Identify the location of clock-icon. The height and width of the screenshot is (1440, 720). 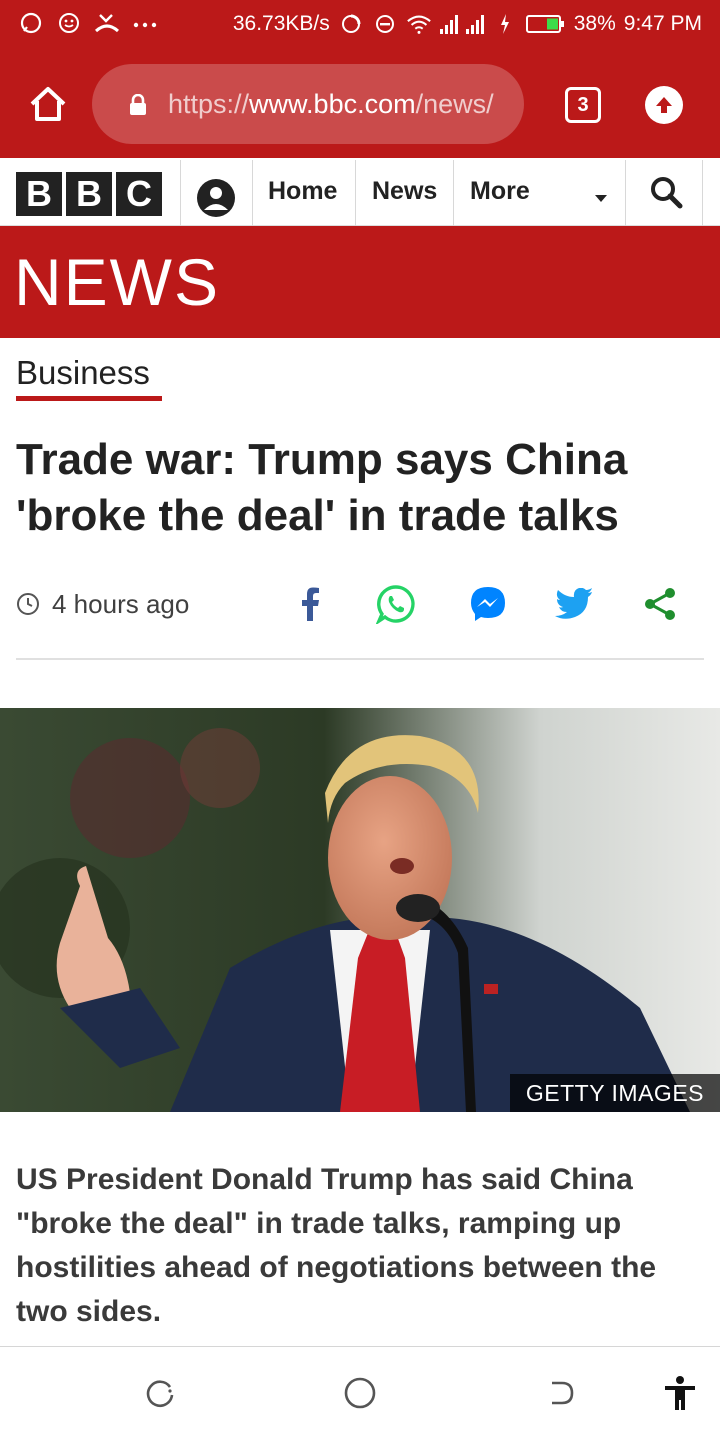
(28, 604).